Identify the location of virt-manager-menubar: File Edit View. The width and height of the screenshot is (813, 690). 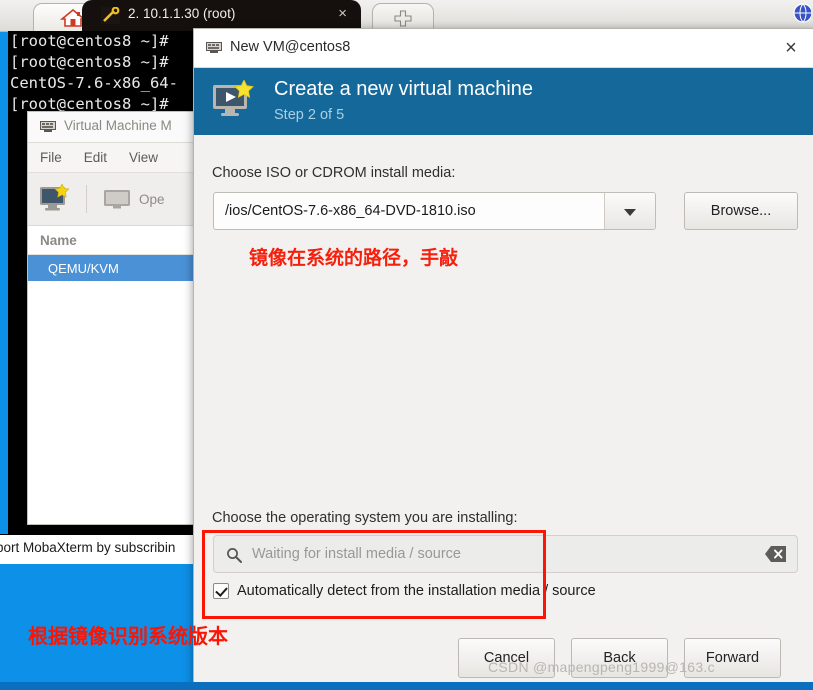
(115, 158).